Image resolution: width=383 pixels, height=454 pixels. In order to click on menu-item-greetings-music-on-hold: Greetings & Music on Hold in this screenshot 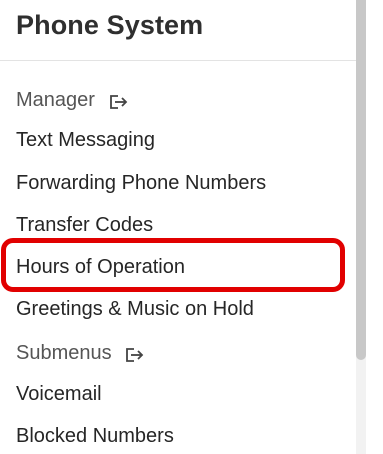, I will do `click(135, 309)`.